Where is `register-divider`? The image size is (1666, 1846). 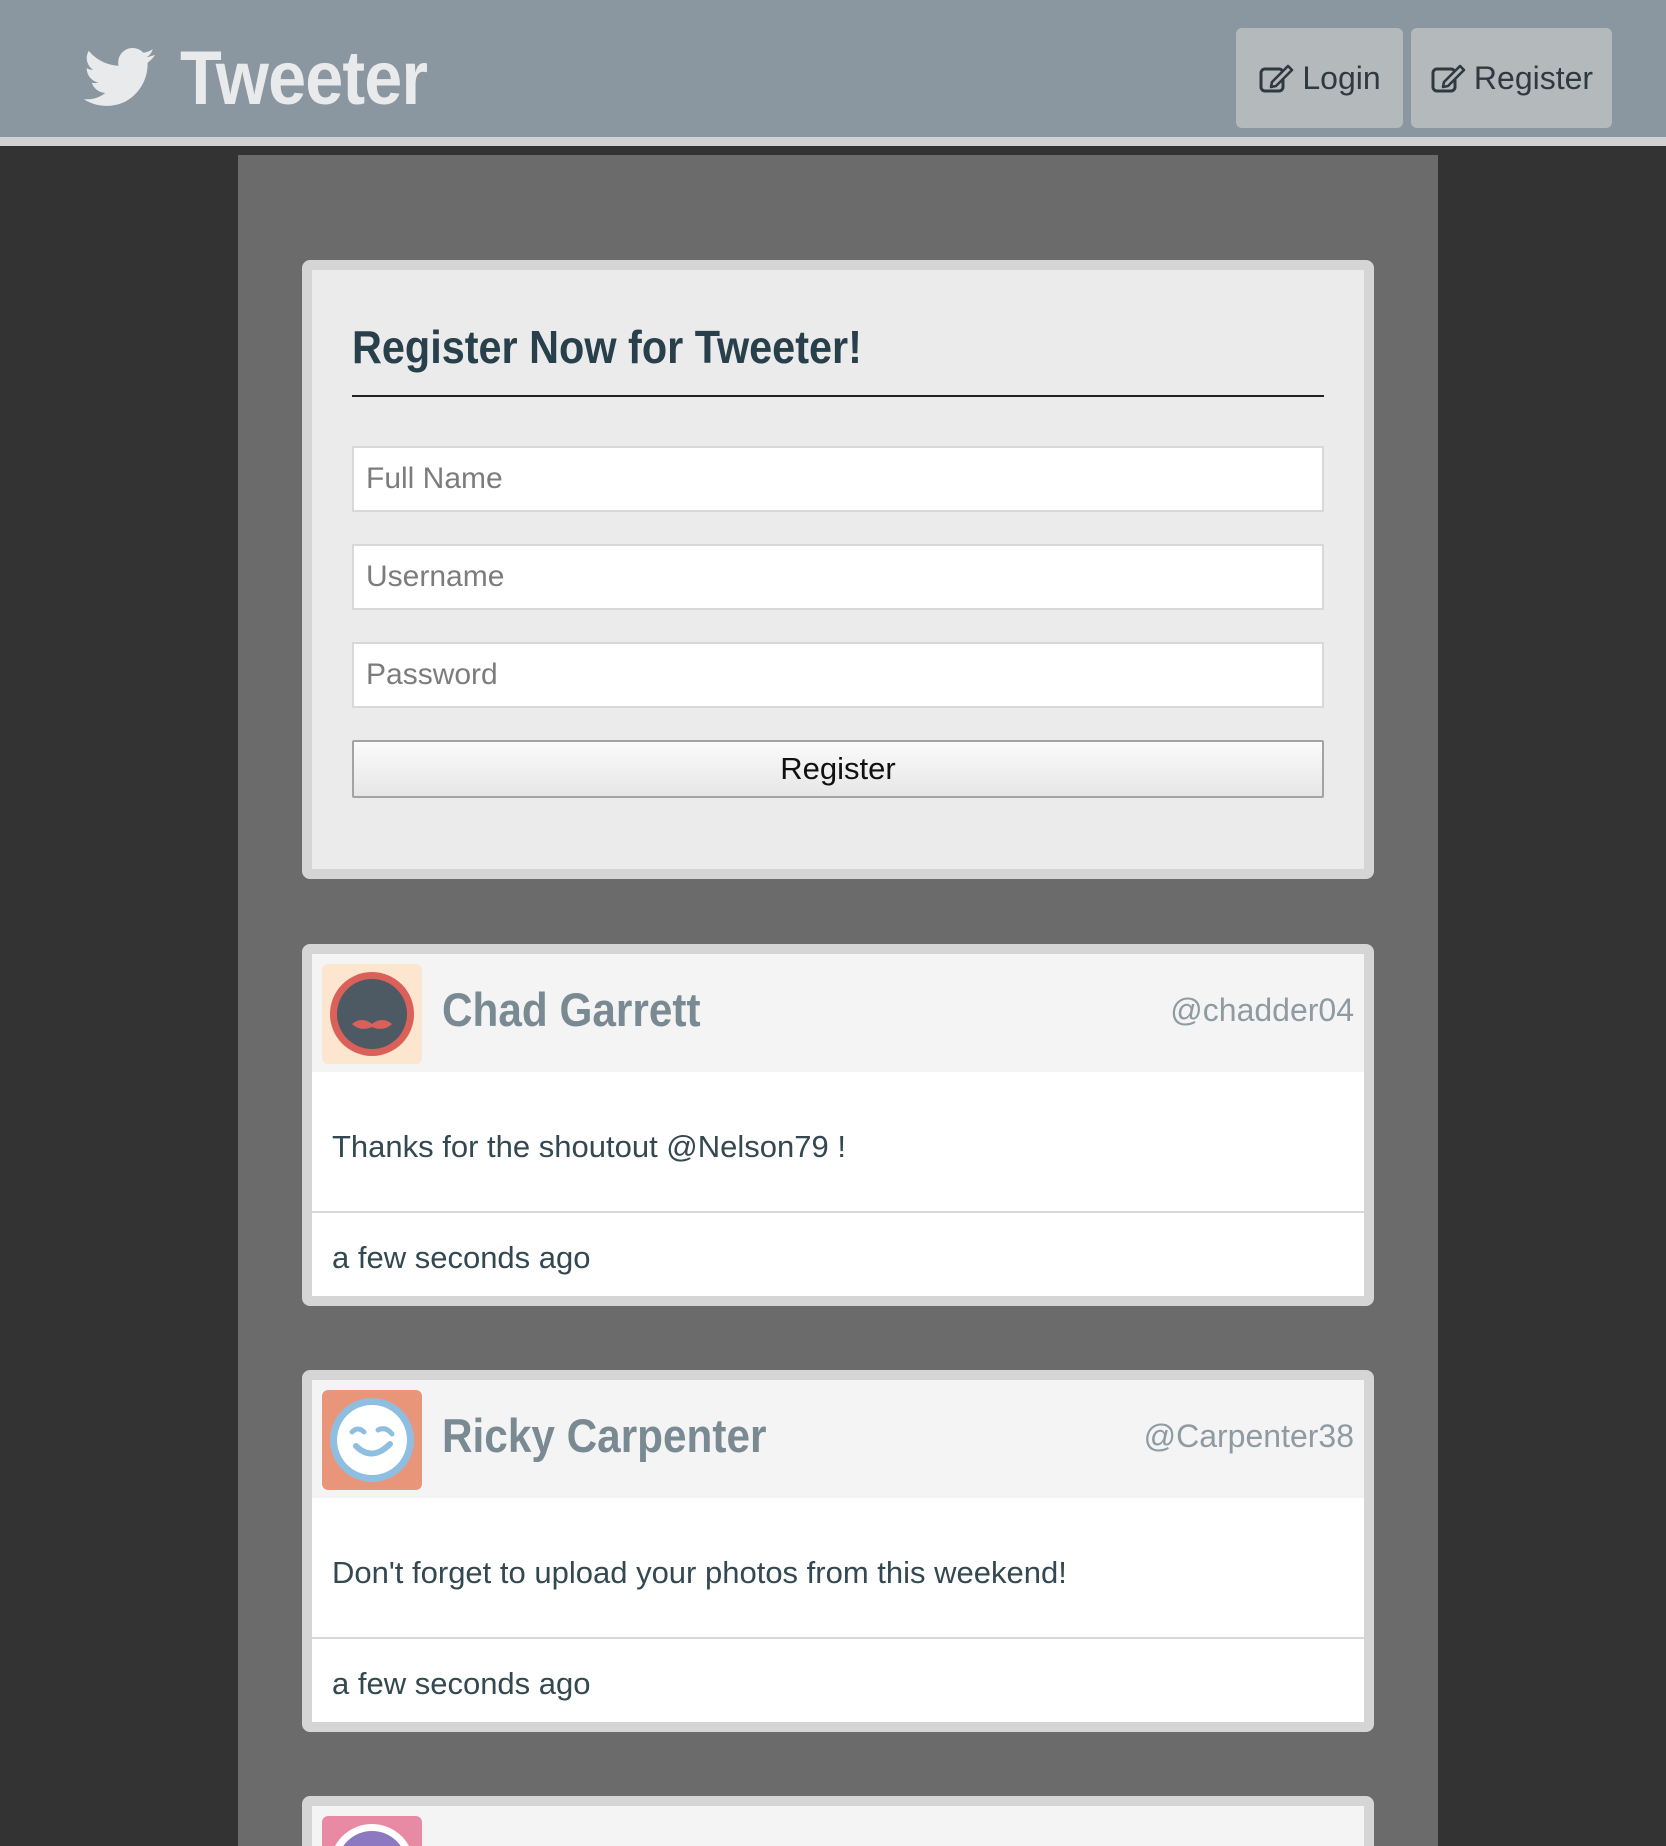 register-divider is located at coordinates (838, 396).